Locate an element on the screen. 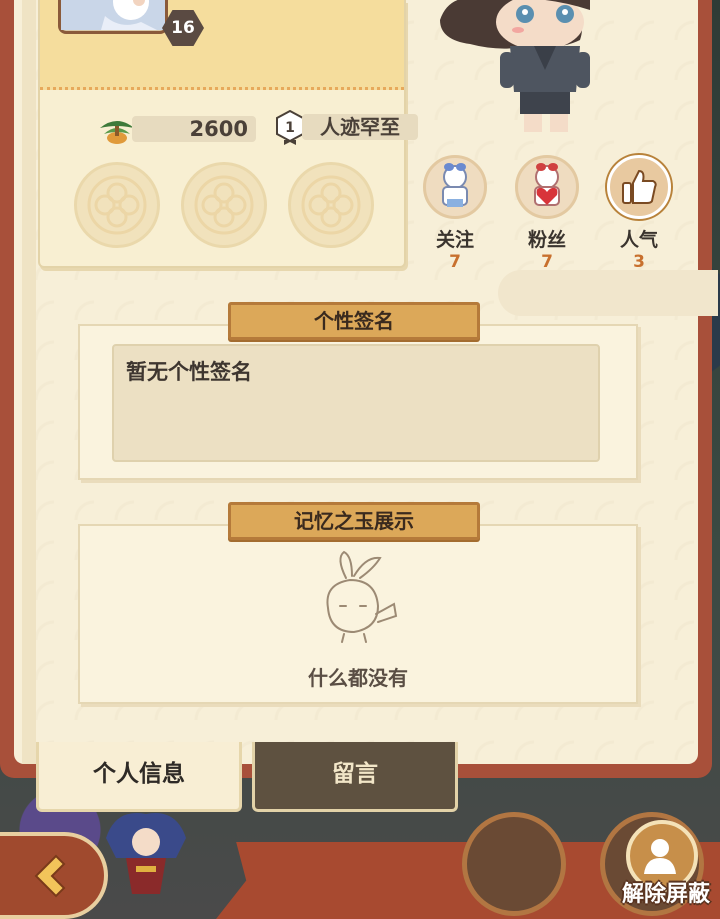  panel-left-stripe is located at coordinates (29, 382).